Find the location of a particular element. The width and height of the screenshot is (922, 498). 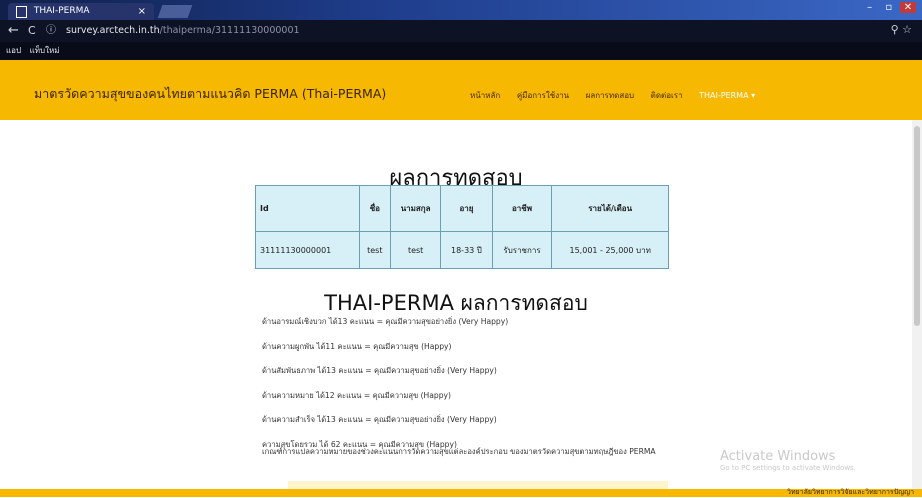

minimize-icon: – is located at coordinates (870, 7).